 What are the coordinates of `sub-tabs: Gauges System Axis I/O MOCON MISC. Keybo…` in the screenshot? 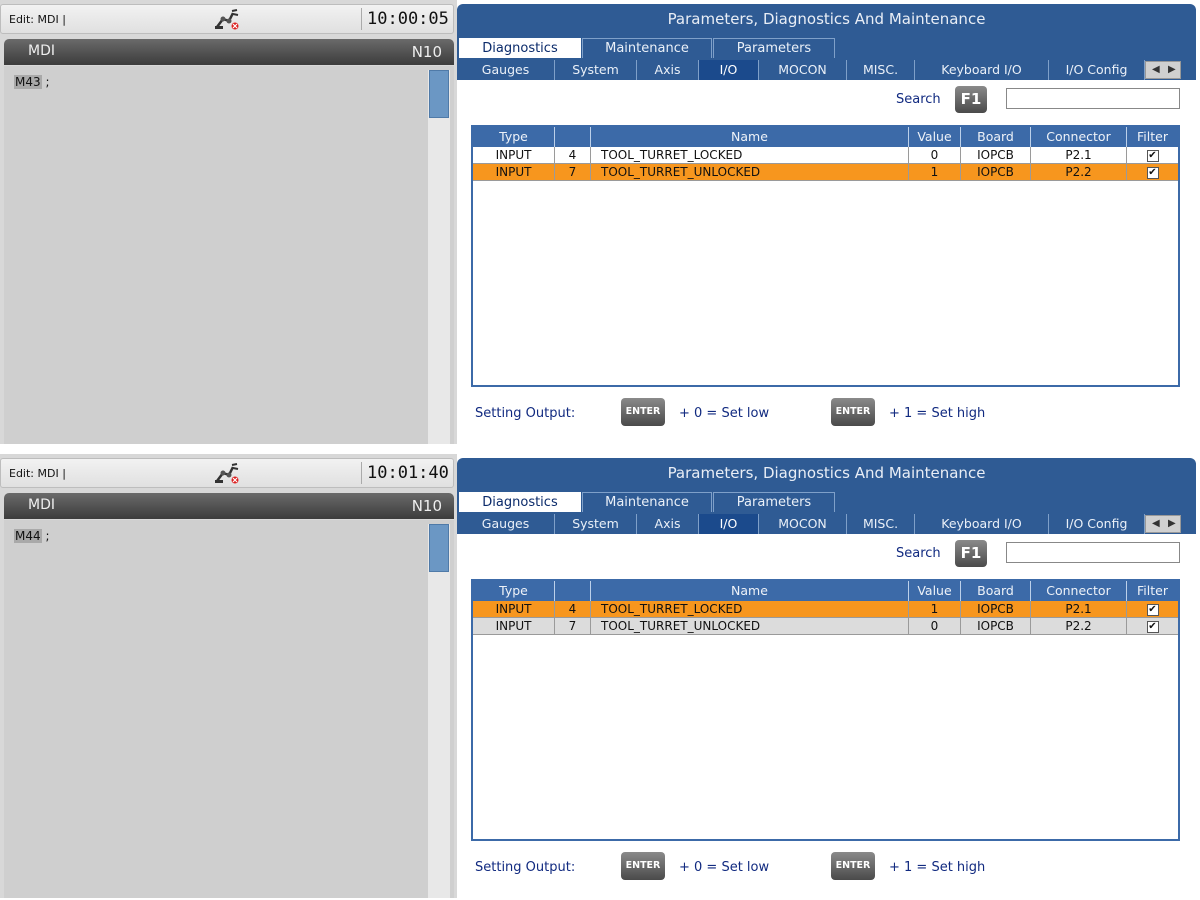 It's located at (826, 524).